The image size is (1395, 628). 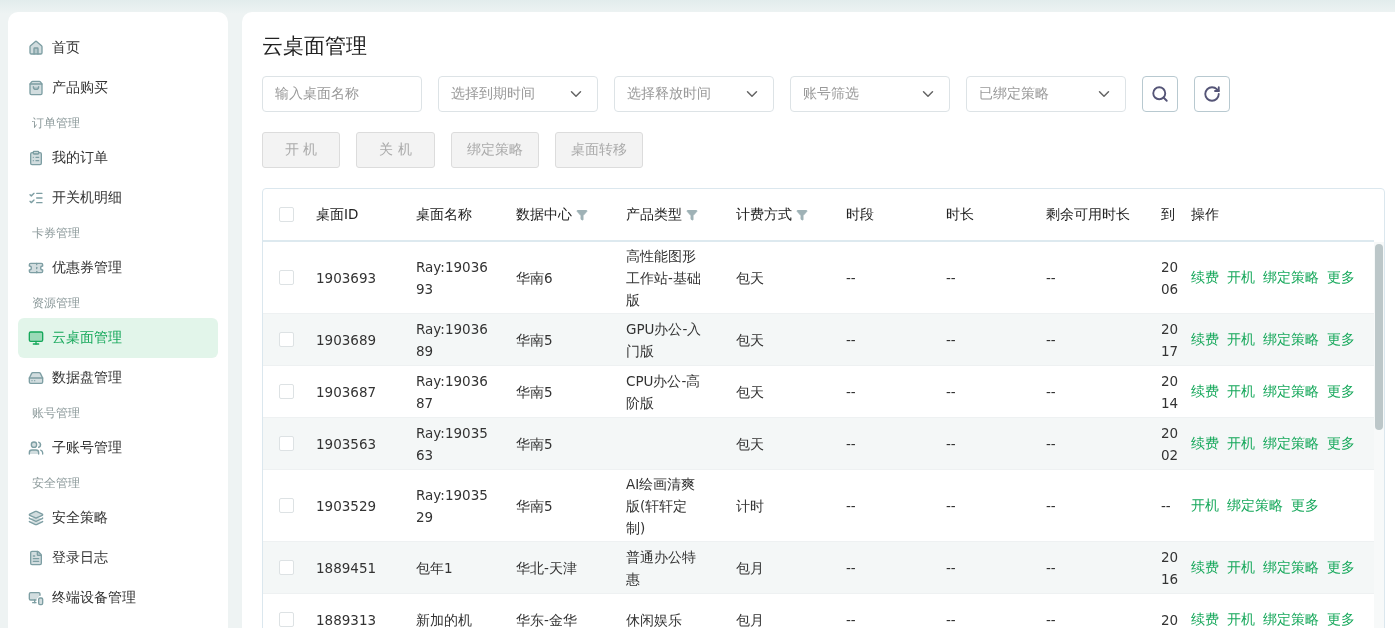 What do you see at coordinates (286, 214) in the screenshot?
I see `select-all-checkbox` at bounding box center [286, 214].